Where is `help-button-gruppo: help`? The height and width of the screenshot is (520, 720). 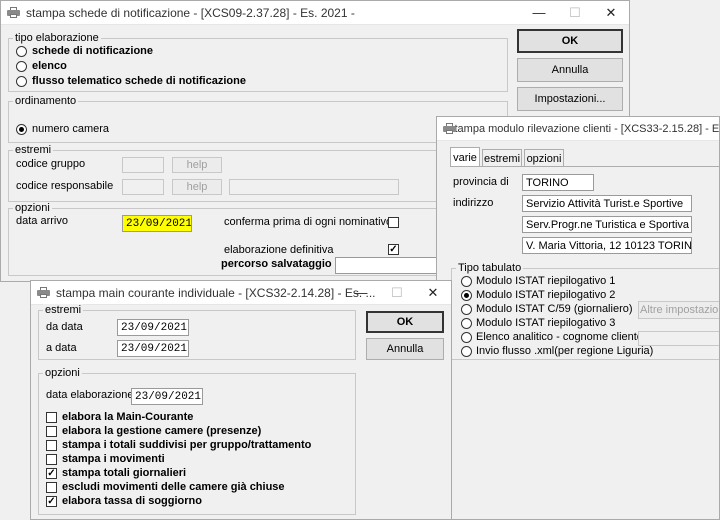 help-button-gruppo: help is located at coordinates (197, 165).